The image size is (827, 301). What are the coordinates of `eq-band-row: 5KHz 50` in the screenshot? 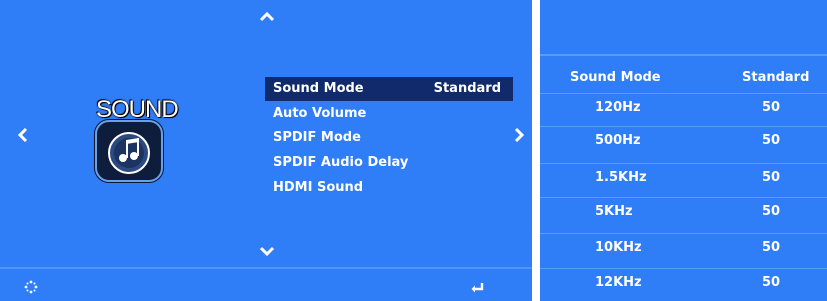 It's located at (683, 211).